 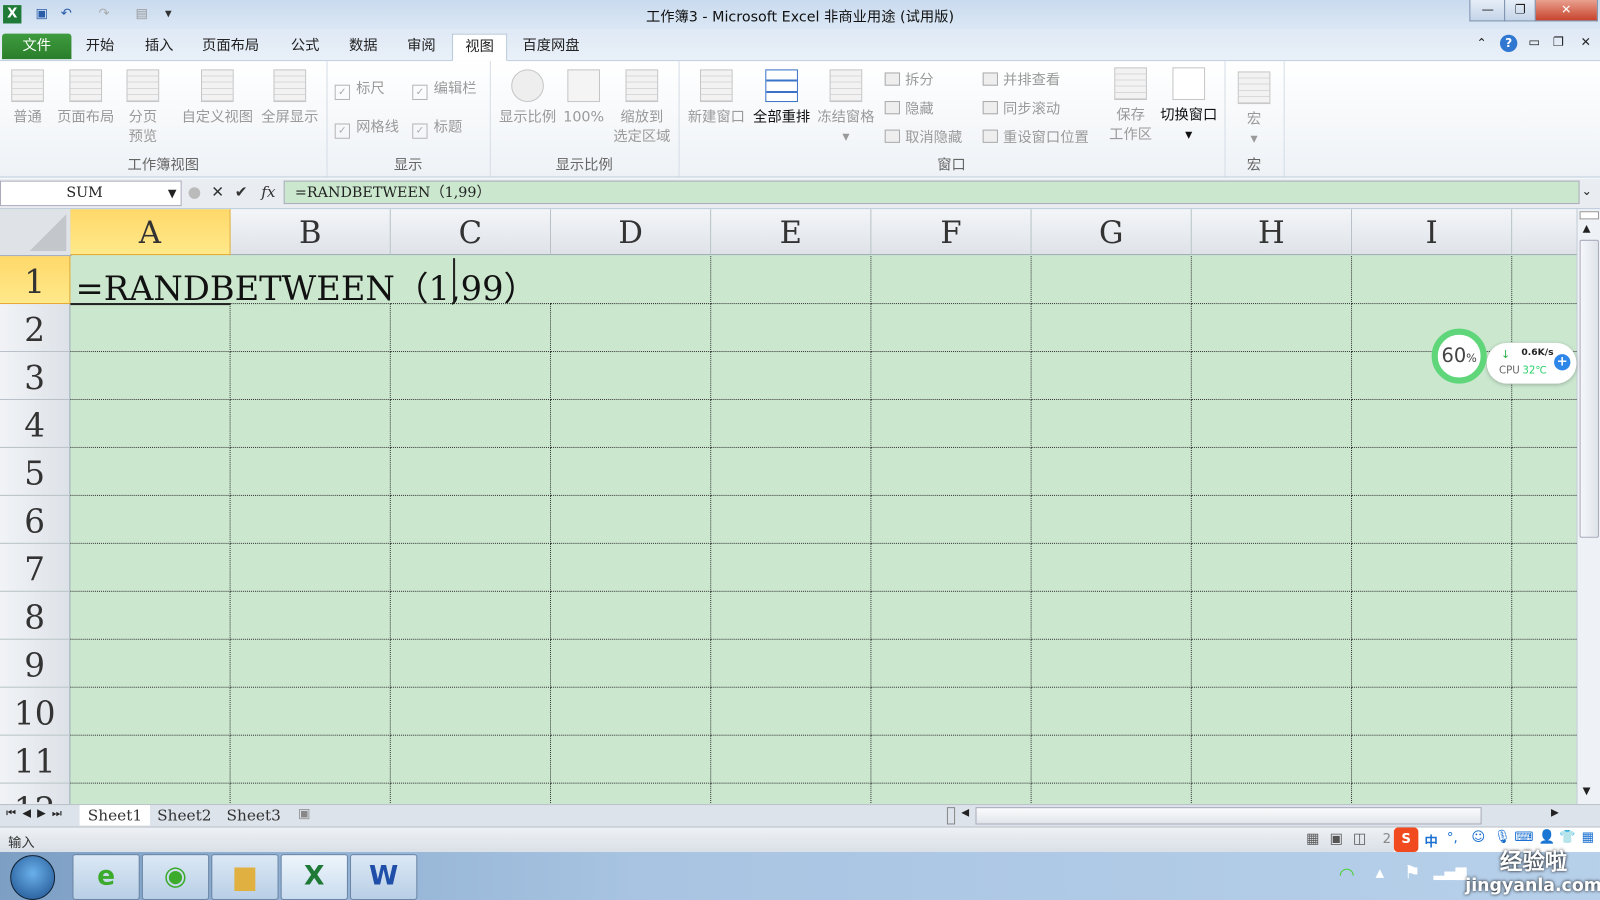 I want to click on tab-data: 数据, so click(x=363, y=47).